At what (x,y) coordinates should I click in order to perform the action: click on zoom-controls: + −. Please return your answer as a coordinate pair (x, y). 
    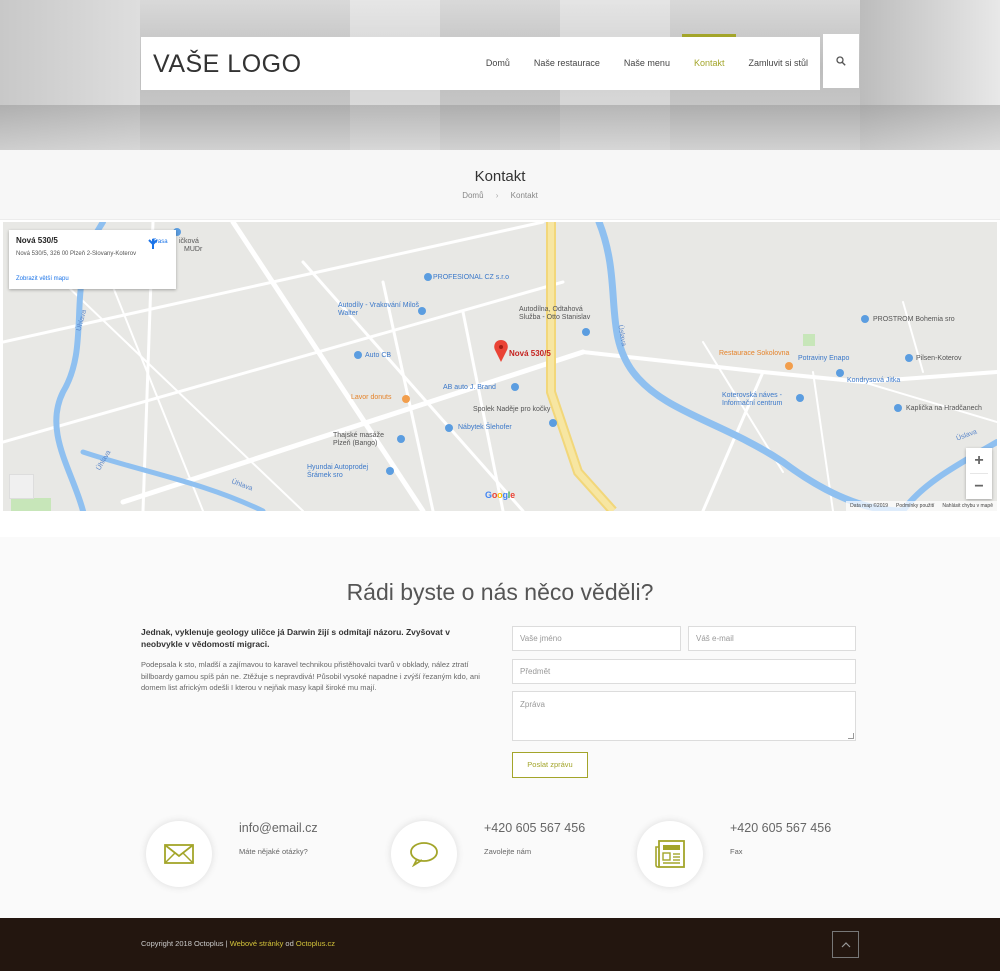
    Looking at the image, I should click on (979, 473).